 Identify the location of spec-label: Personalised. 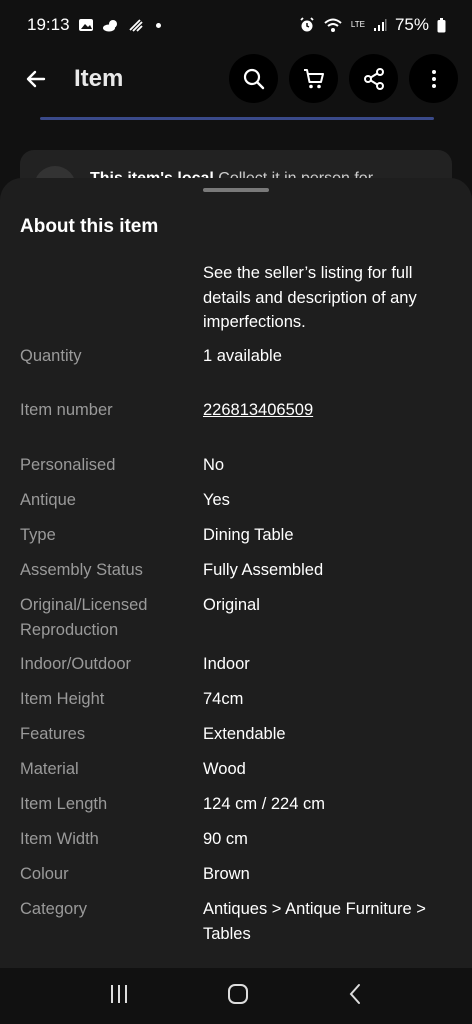
(68, 465).